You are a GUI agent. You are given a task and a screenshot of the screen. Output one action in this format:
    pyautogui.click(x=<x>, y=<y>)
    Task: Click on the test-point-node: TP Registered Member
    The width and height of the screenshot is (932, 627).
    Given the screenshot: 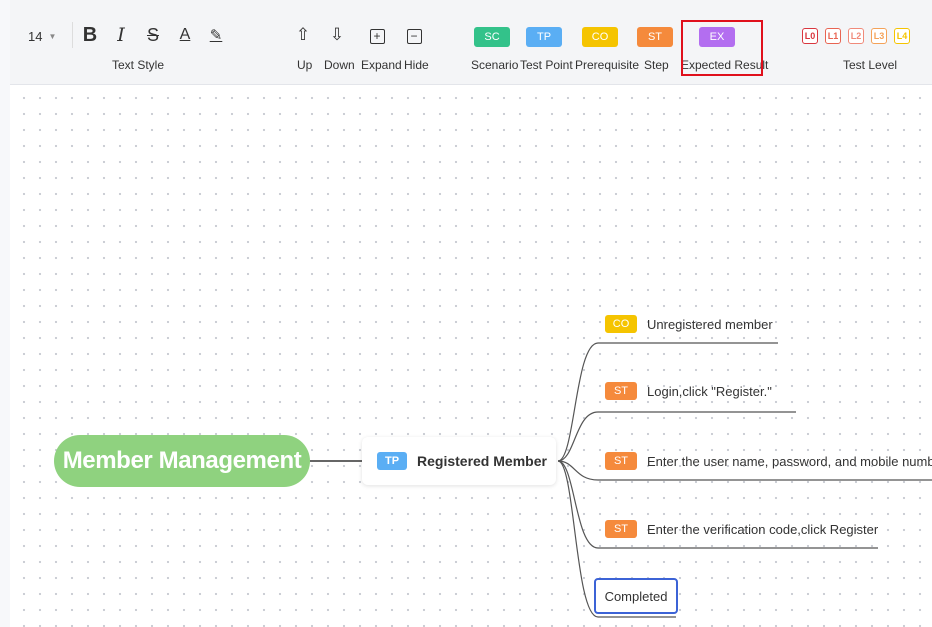 What is the action you would take?
    pyautogui.click(x=459, y=461)
    